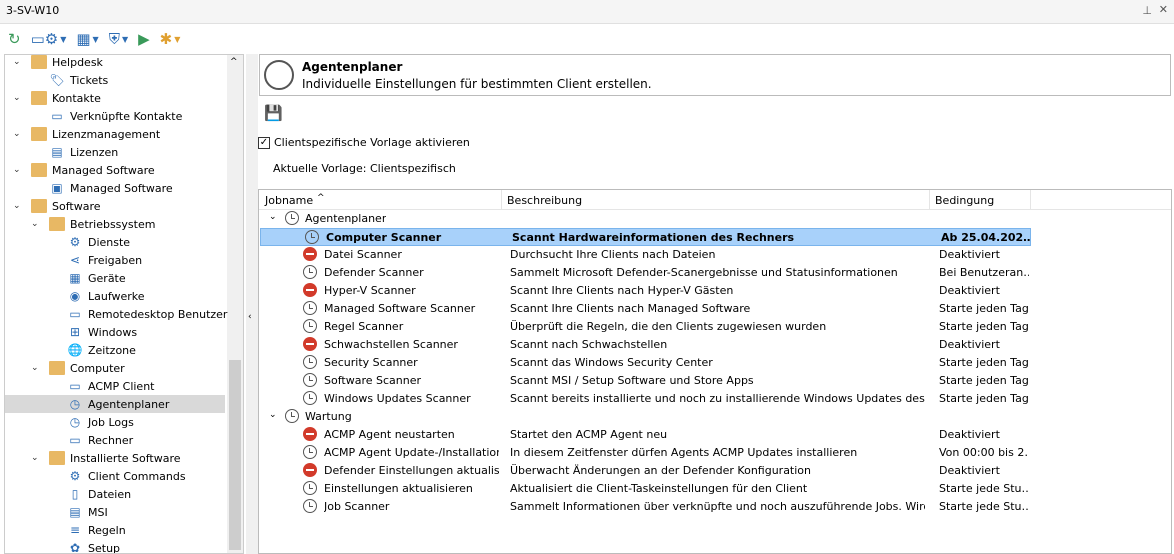 The width and height of the screenshot is (1174, 554). I want to click on tree-item: ◷ Agentenplaner, so click(115, 404).